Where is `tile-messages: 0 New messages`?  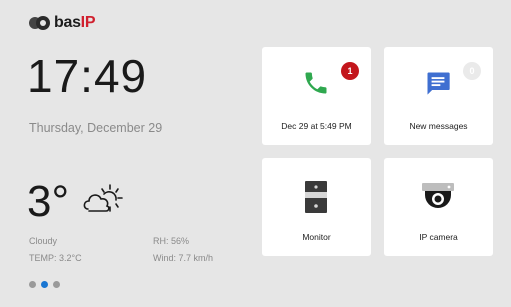
tile-messages: 0 New messages is located at coordinates (438, 96).